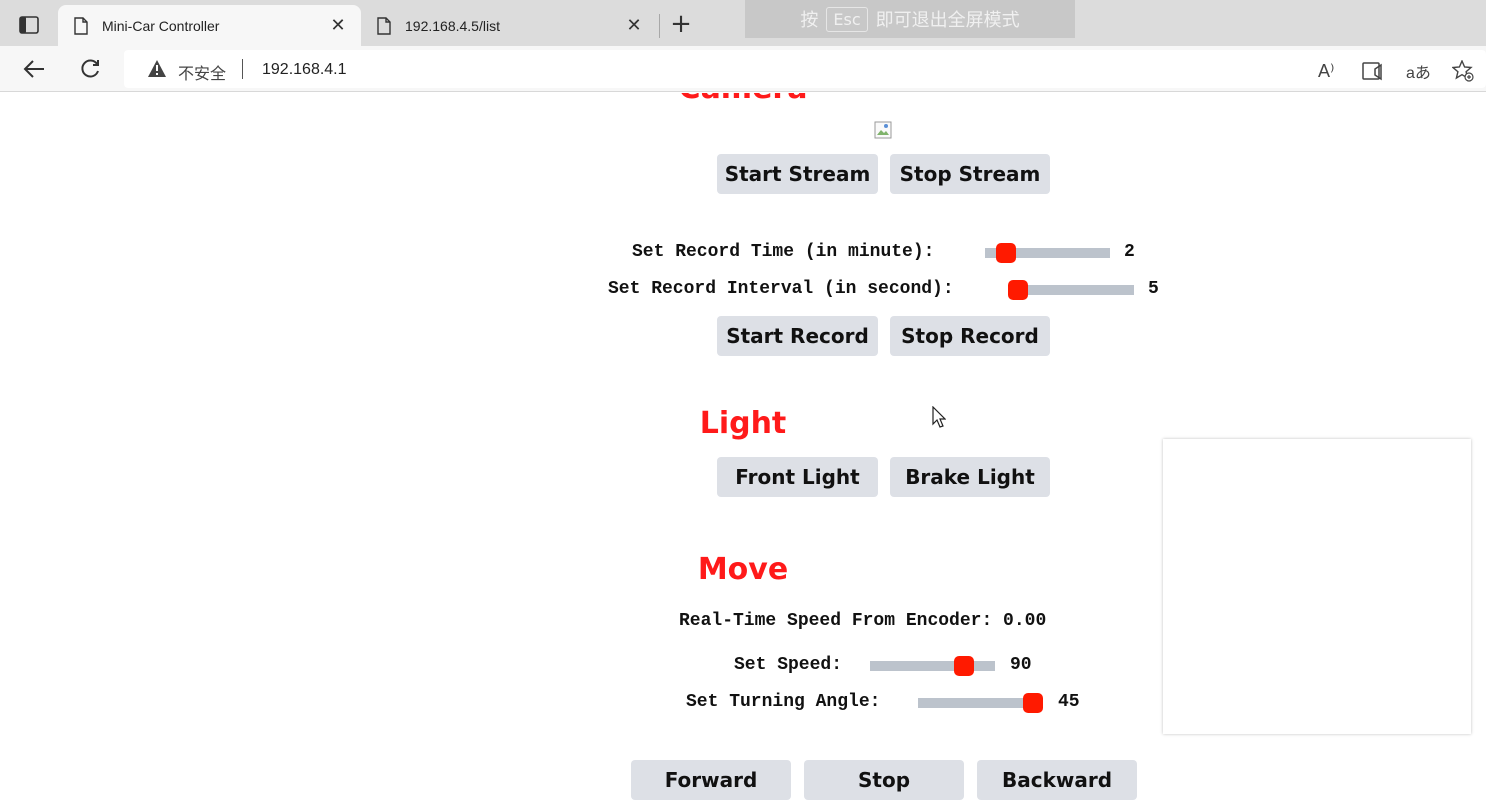 Image resolution: width=1486 pixels, height=805 pixels. Describe the element at coordinates (304, 70) in the screenshot. I see `url-text: 192.168.4.1` at that location.